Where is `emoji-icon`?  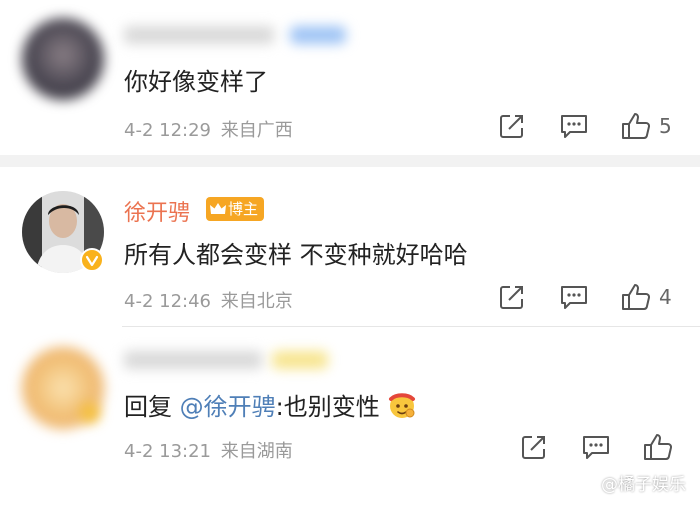 emoji-icon is located at coordinates (402, 405).